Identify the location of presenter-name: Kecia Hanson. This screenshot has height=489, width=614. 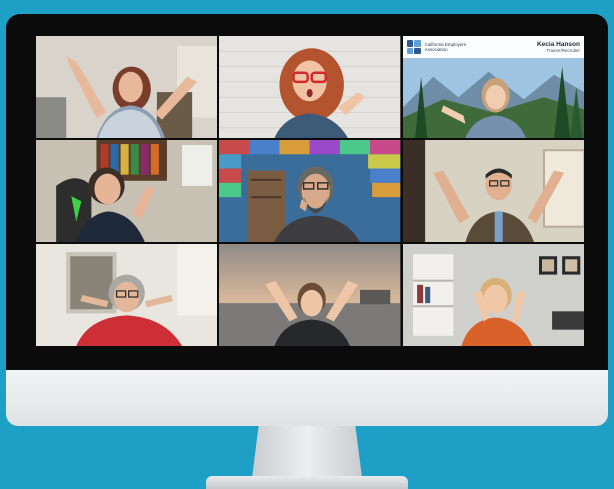
(558, 44).